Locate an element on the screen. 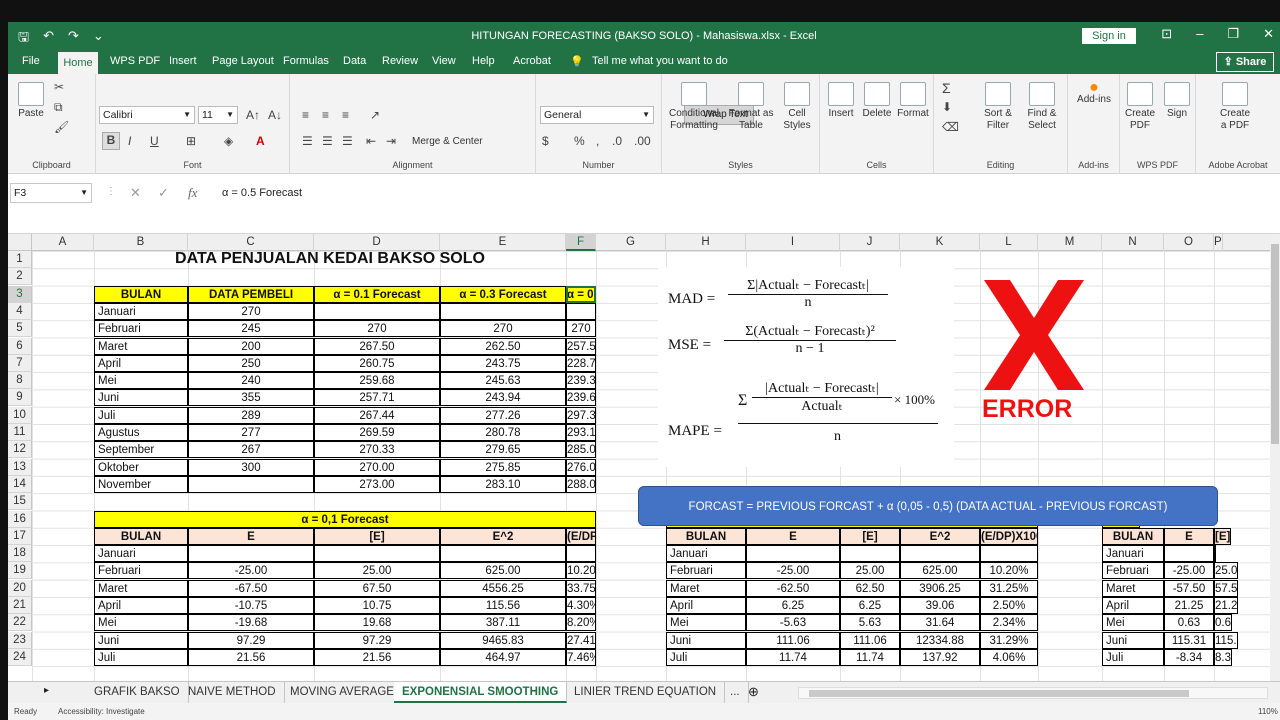  currency-icon: $ is located at coordinates (545, 141).